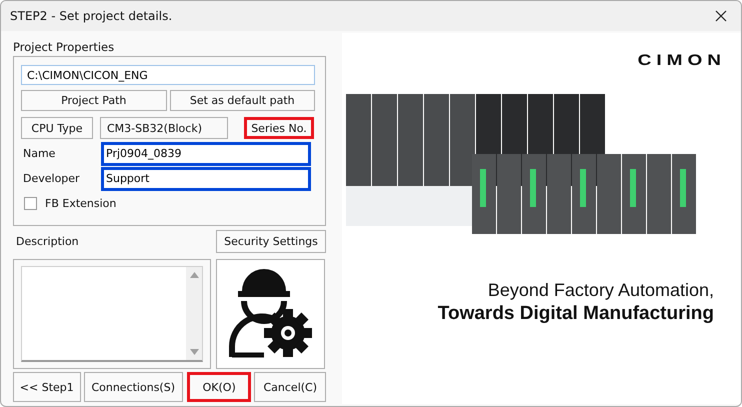 This screenshot has height=407, width=742. Describe the element at coordinates (112, 314) in the screenshot. I see `description-field` at that location.